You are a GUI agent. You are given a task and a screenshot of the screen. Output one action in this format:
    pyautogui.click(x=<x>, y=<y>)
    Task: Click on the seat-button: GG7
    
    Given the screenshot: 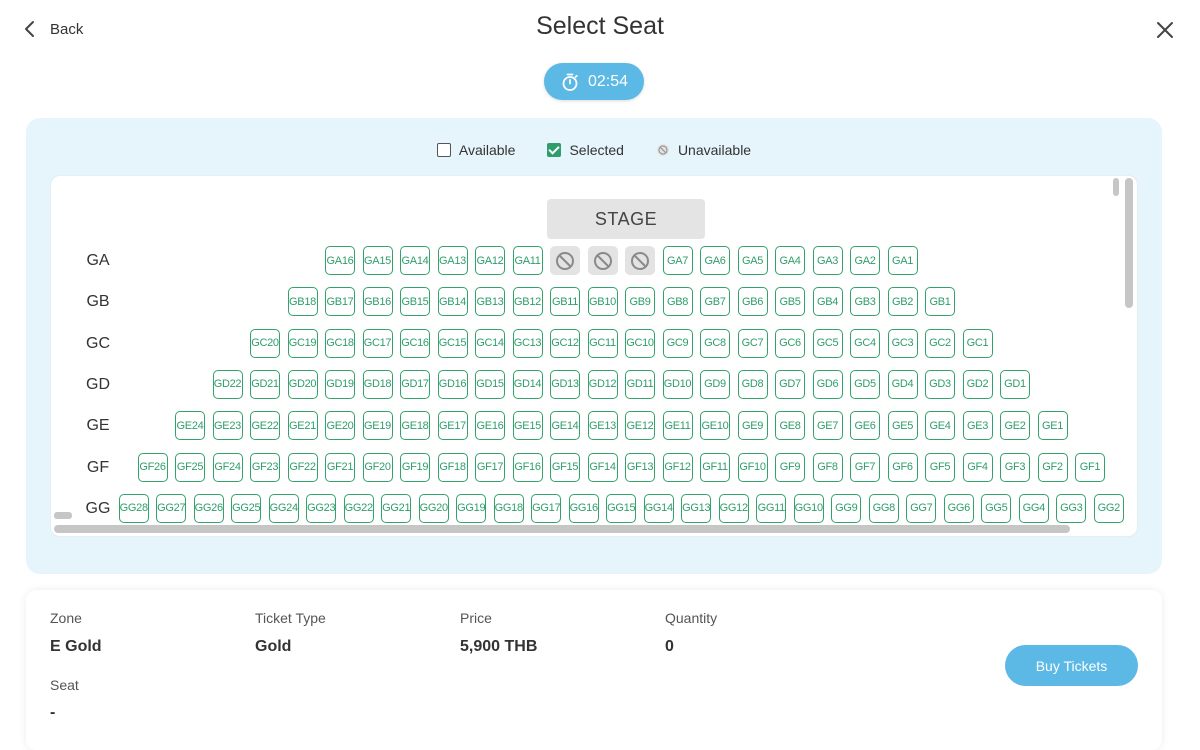 What is the action you would take?
    pyautogui.click(x=921, y=508)
    